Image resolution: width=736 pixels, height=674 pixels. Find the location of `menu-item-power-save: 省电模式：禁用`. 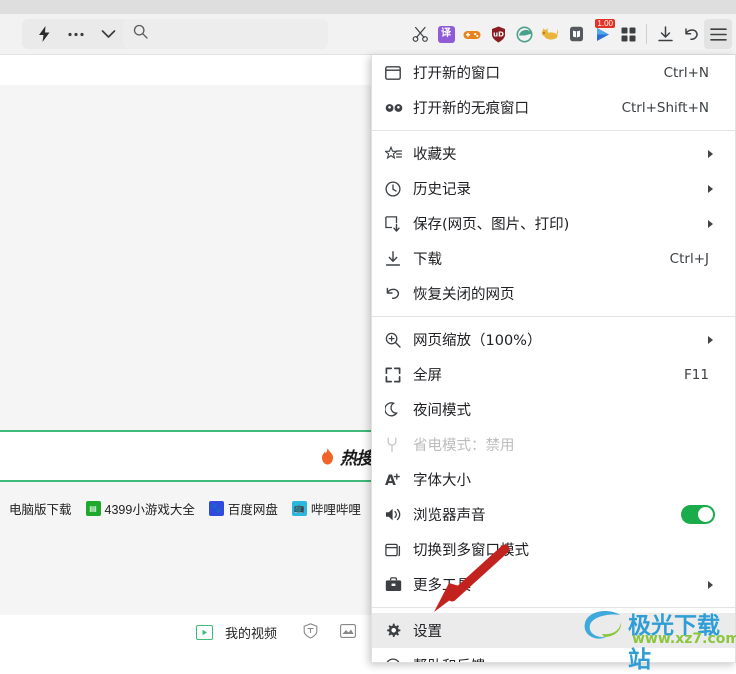

menu-item-power-save: 省电模式：禁用 is located at coordinates (553, 444).